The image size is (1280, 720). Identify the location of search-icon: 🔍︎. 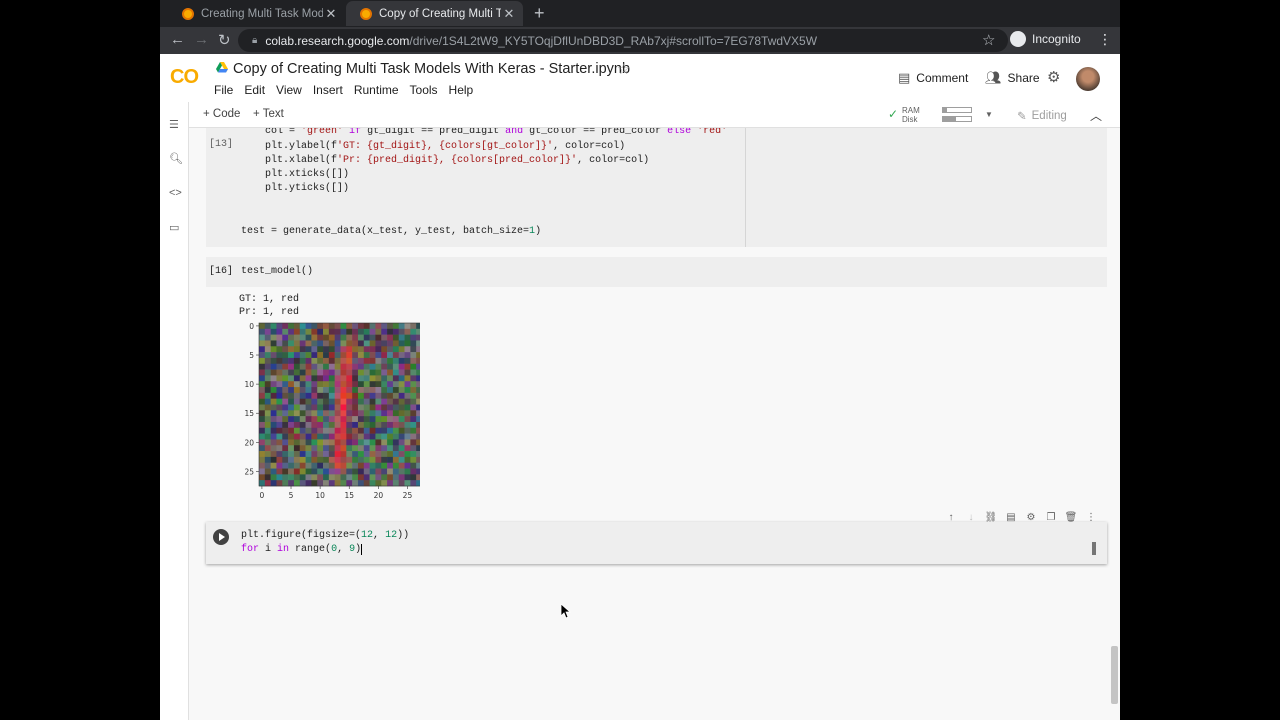
(176, 158).